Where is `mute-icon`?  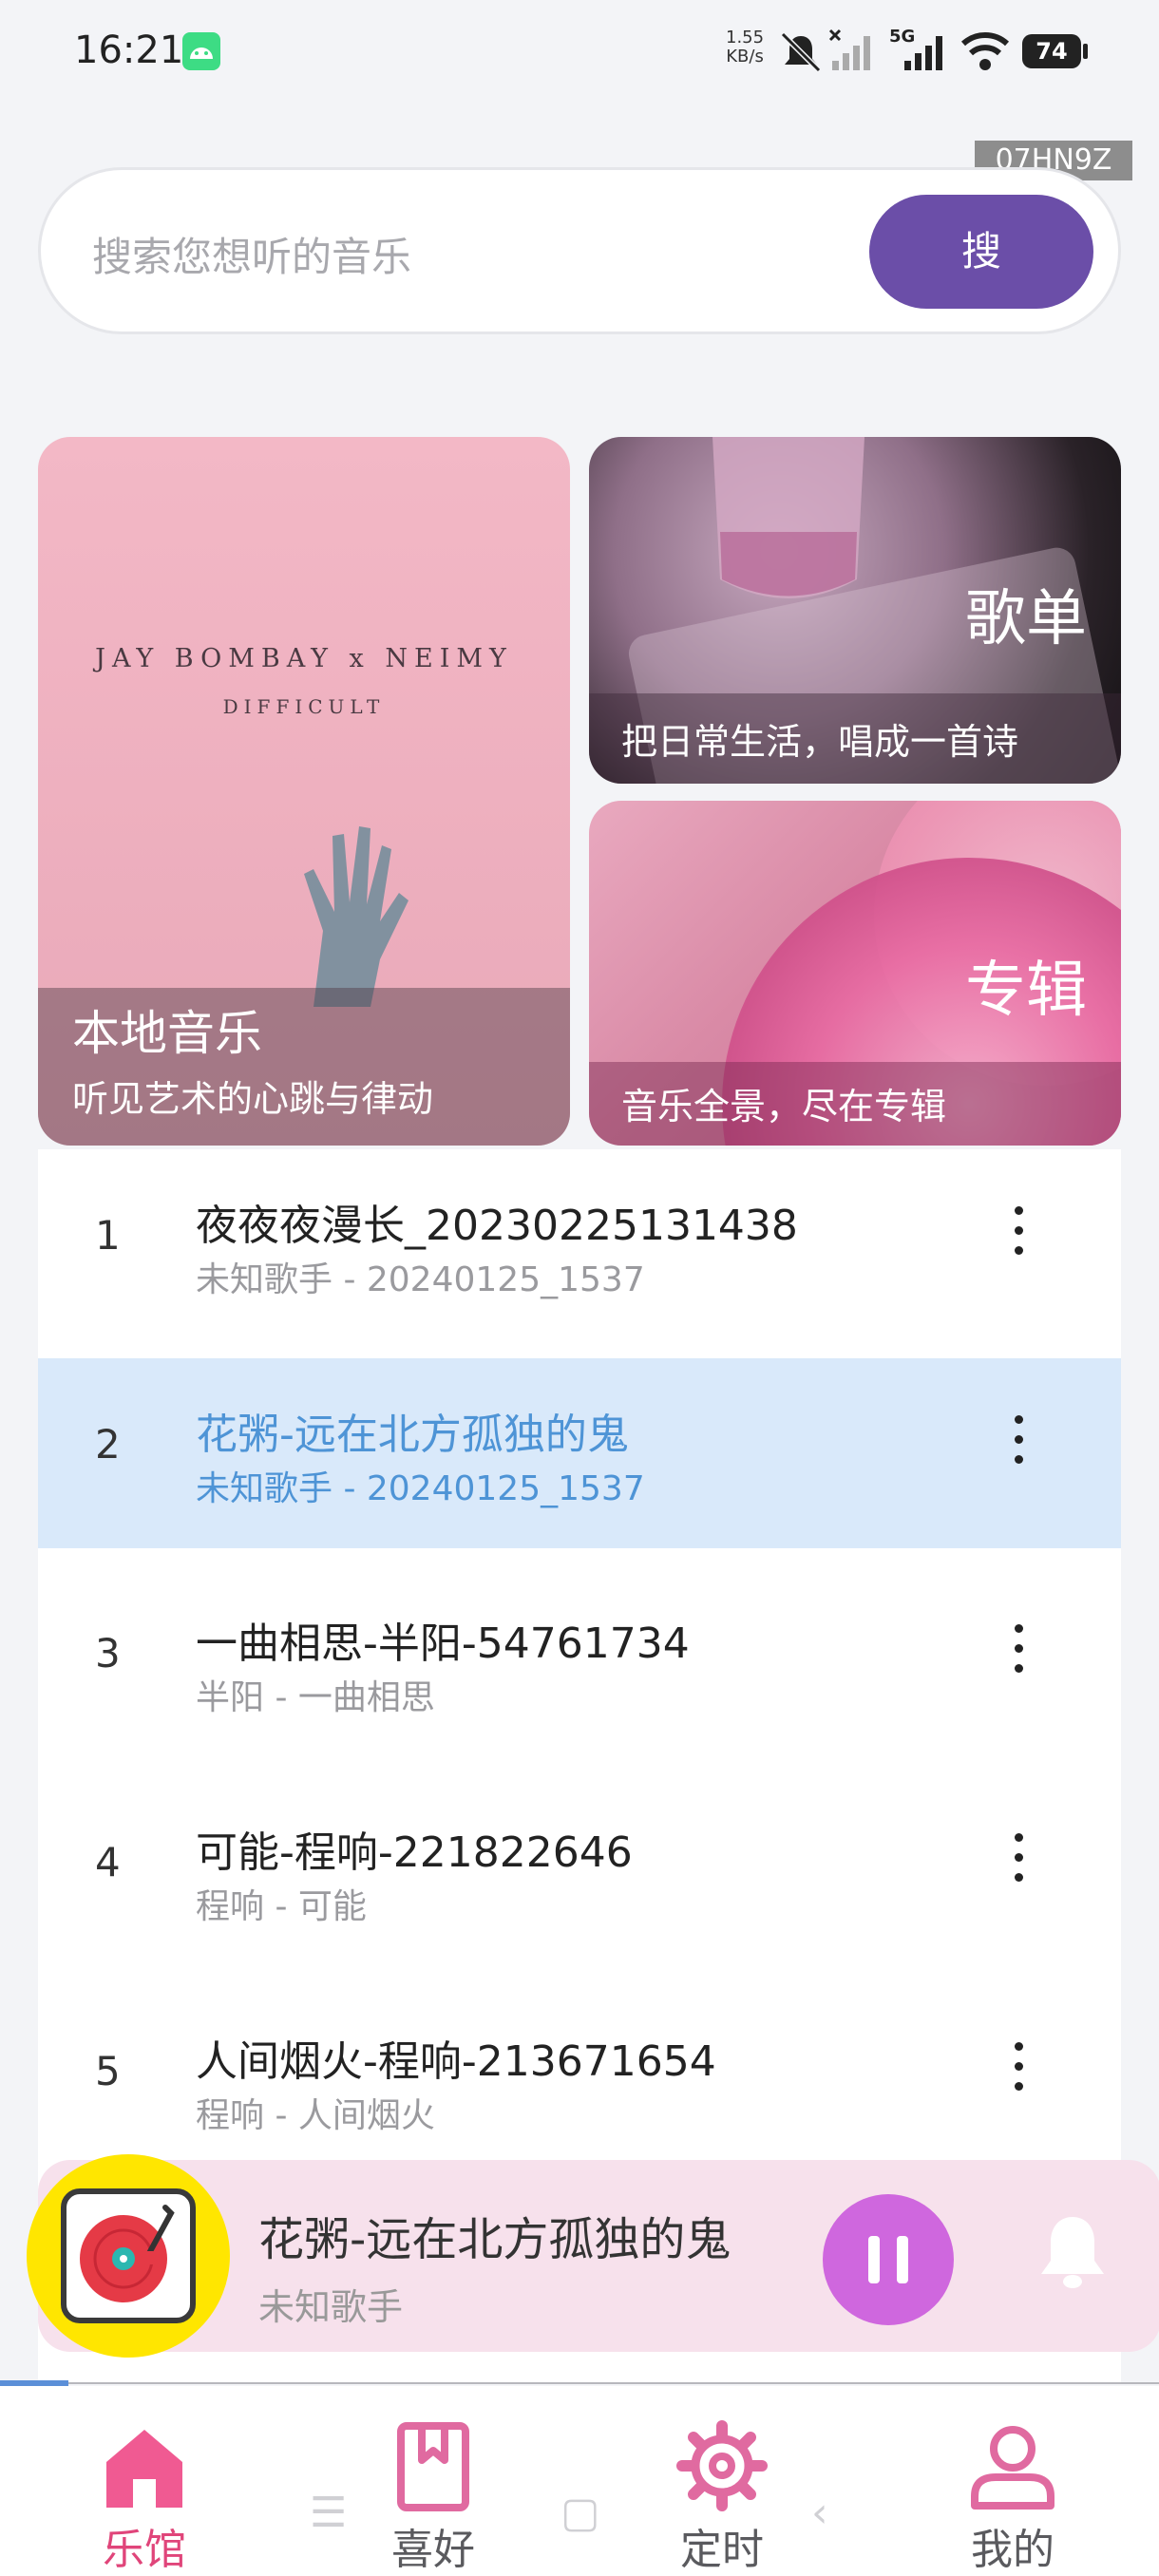
mute-icon is located at coordinates (801, 52).